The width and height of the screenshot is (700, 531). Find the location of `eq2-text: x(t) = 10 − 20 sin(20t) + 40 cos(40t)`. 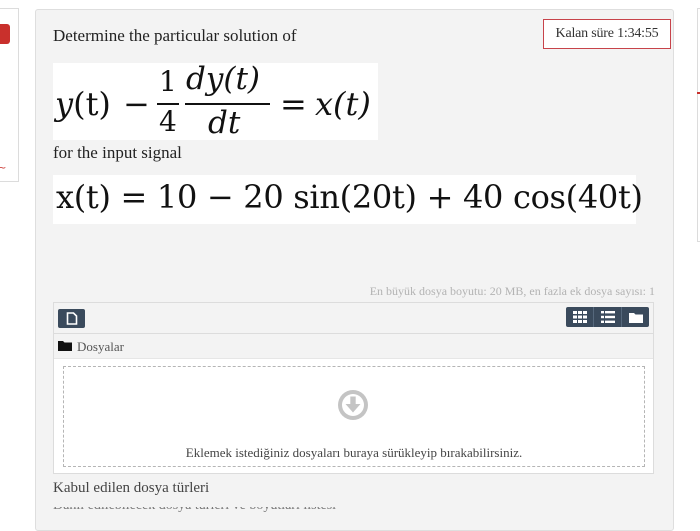

eq2-text: x(t) = 10 − 20 sin(20t) + 40 cos(40t) is located at coordinates (349, 197).